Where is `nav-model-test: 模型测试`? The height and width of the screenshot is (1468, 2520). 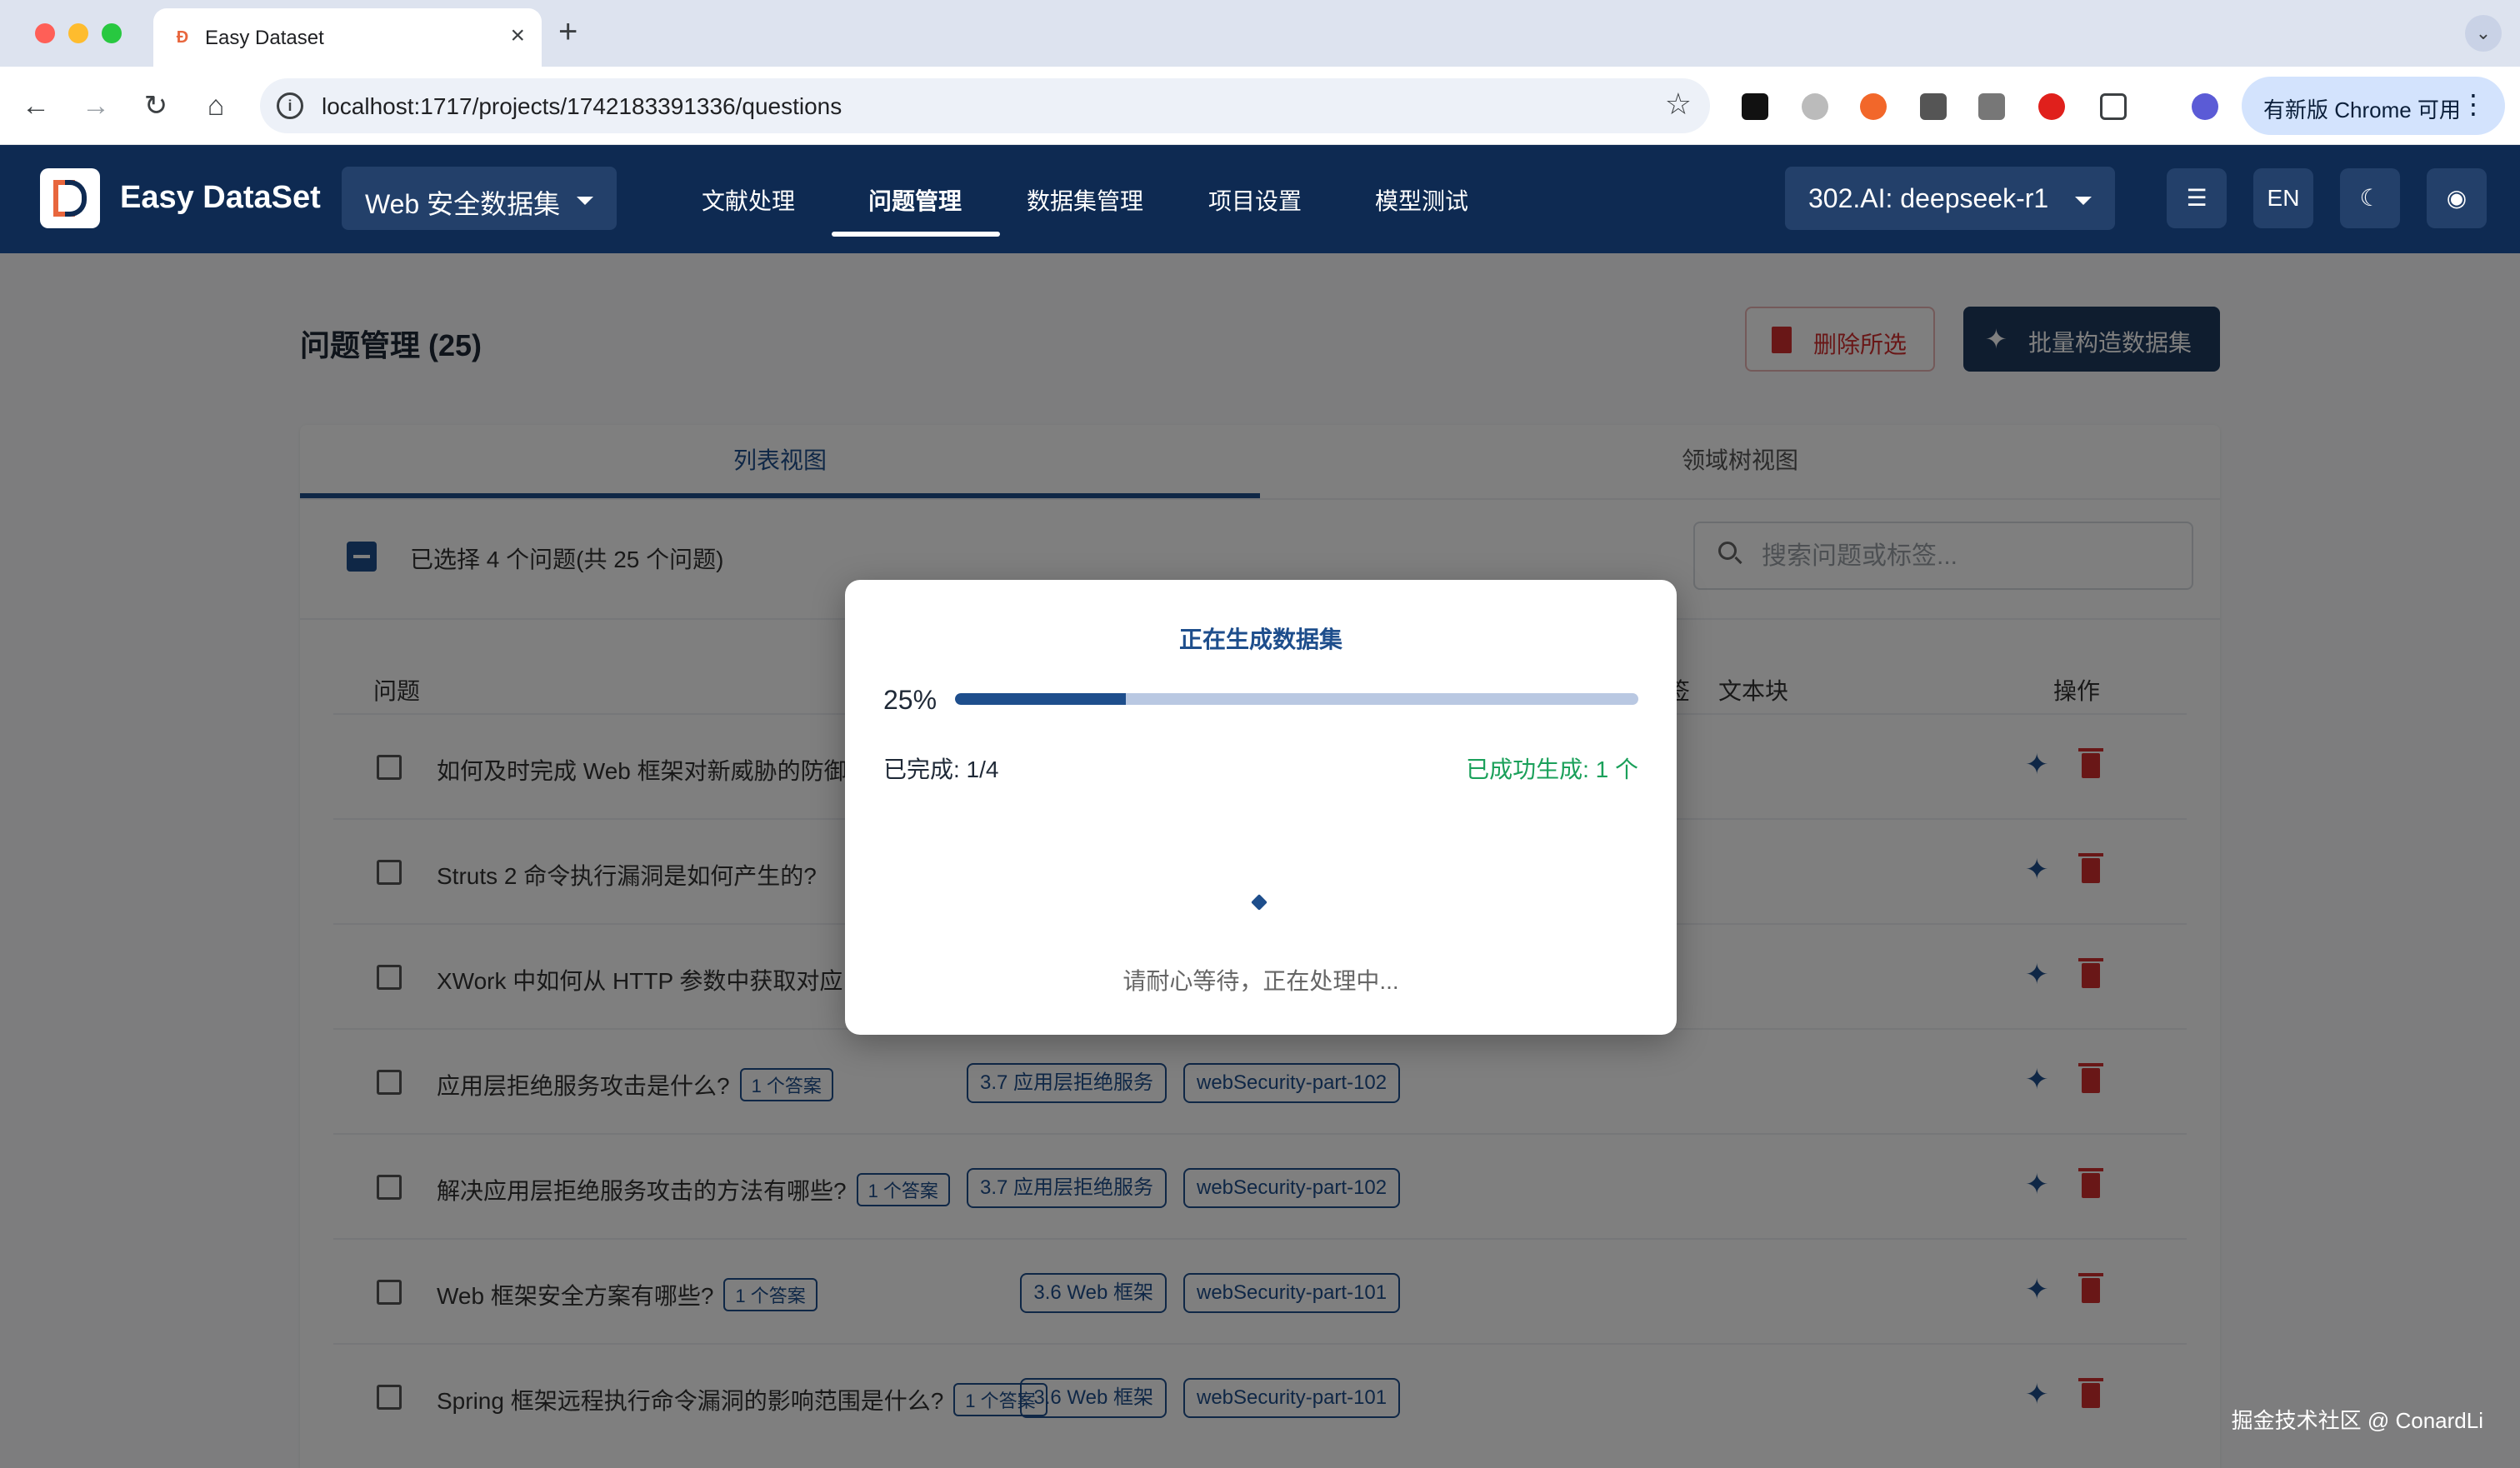
nav-model-test: 模型测试 is located at coordinates (1421, 200).